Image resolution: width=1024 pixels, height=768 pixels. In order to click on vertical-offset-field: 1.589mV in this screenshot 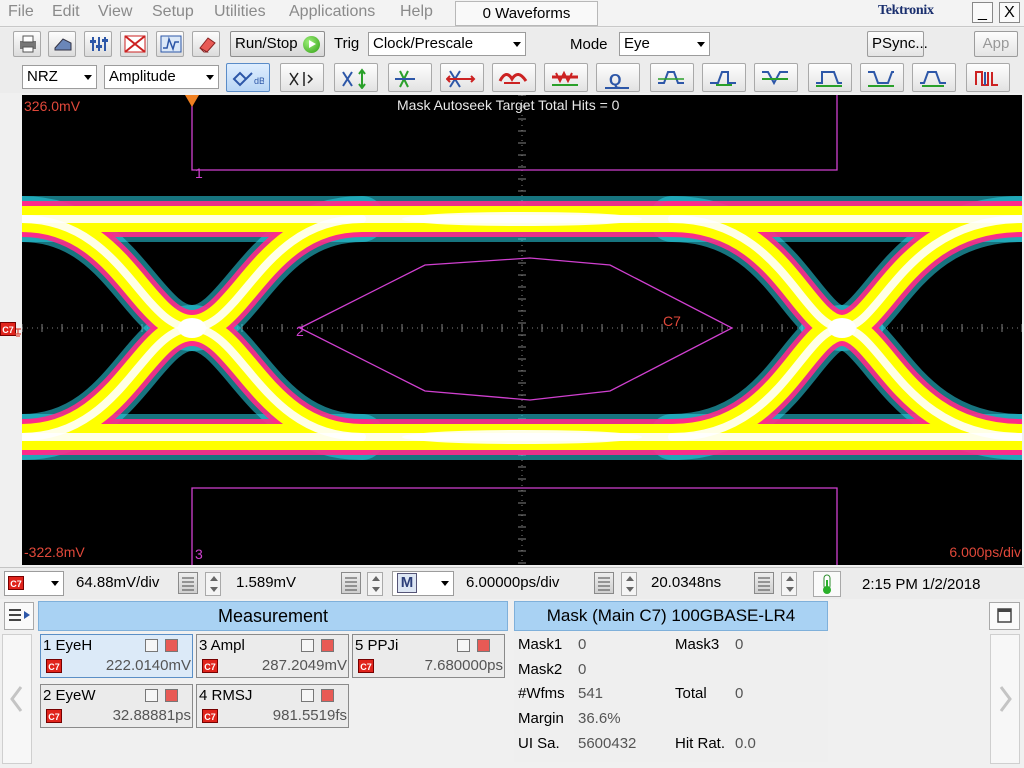, I will do `click(284, 583)`.